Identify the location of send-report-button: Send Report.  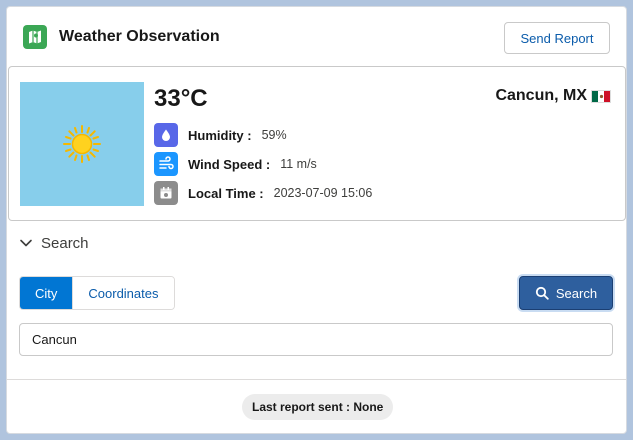
(557, 38).